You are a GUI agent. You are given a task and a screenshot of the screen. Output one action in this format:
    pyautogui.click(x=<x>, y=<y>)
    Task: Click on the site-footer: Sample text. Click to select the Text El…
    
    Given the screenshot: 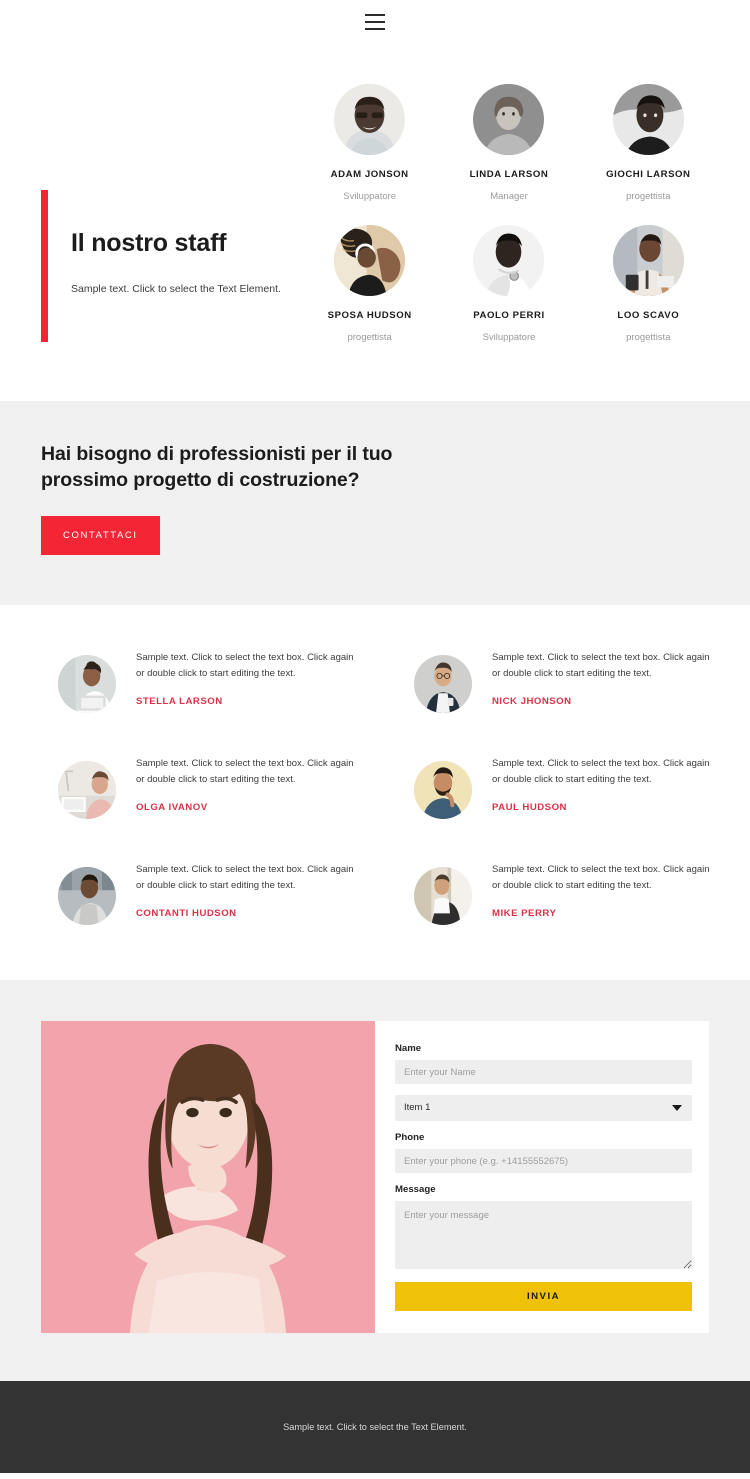 What is the action you would take?
    pyautogui.click(x=375, y=1427)
    